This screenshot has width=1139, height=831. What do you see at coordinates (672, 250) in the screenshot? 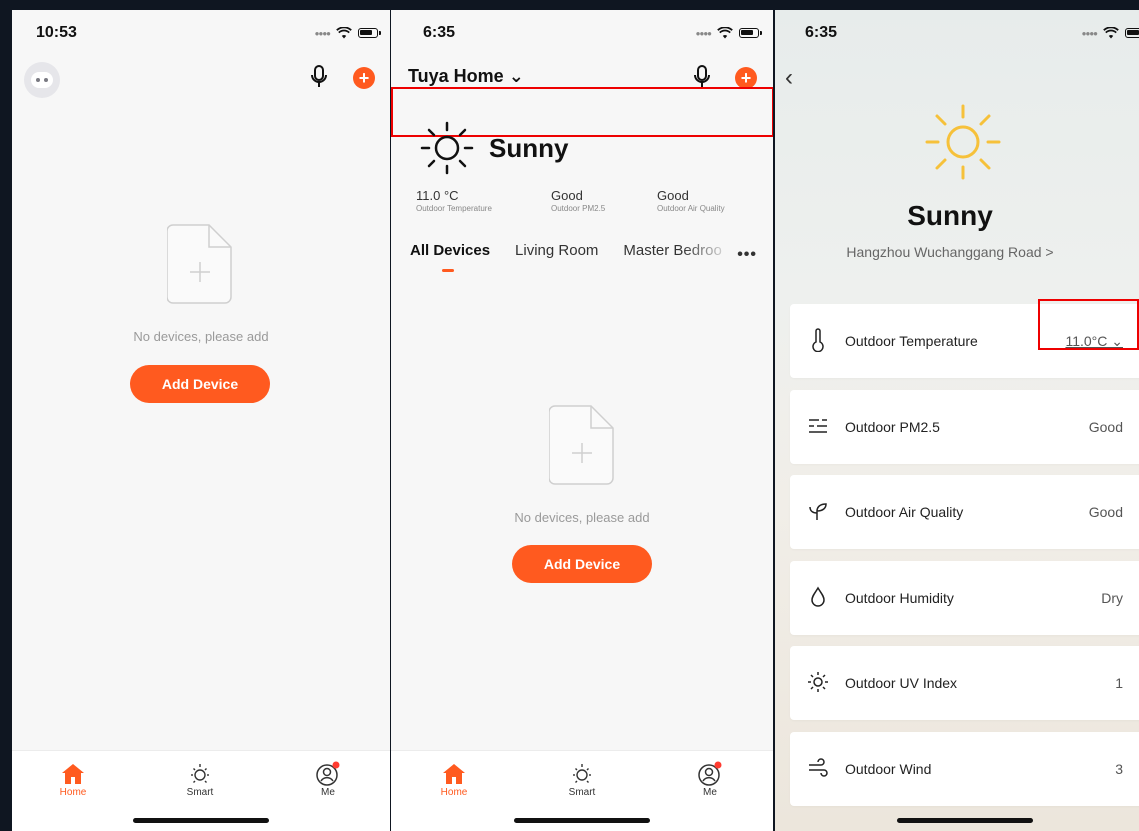
I see `tab-master-bedroom: Master Bedroo` at bounding box center [672, 250].